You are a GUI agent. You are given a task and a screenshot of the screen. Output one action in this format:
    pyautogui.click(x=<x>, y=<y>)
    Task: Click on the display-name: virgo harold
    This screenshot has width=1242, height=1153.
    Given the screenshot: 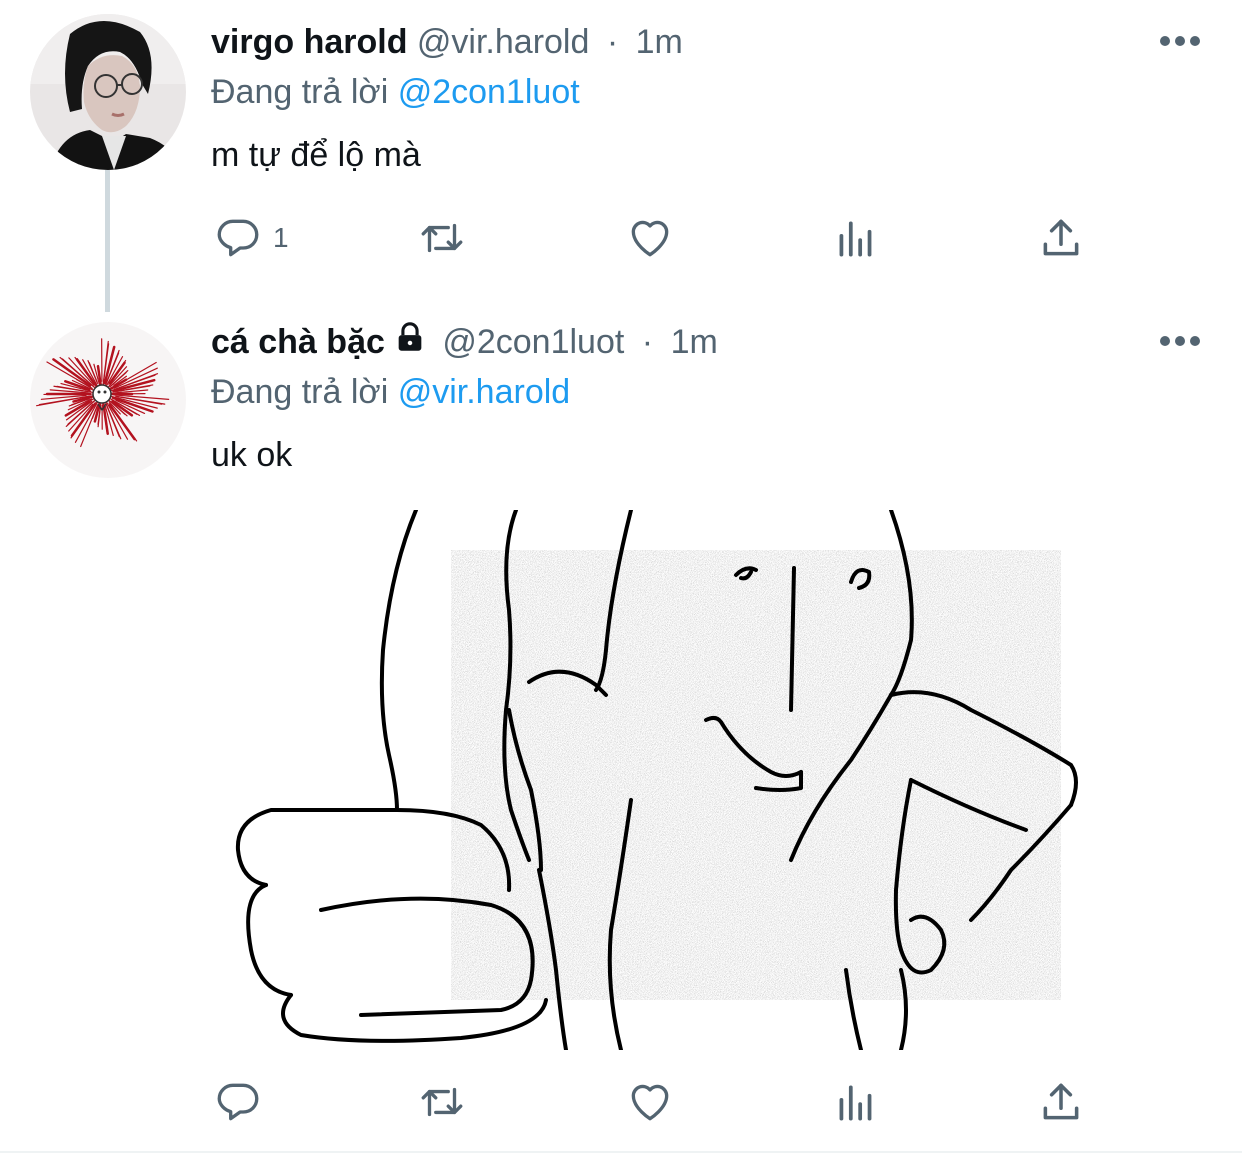 What is the action you would take?
    pyautogui.click(x=309, y=42)
    